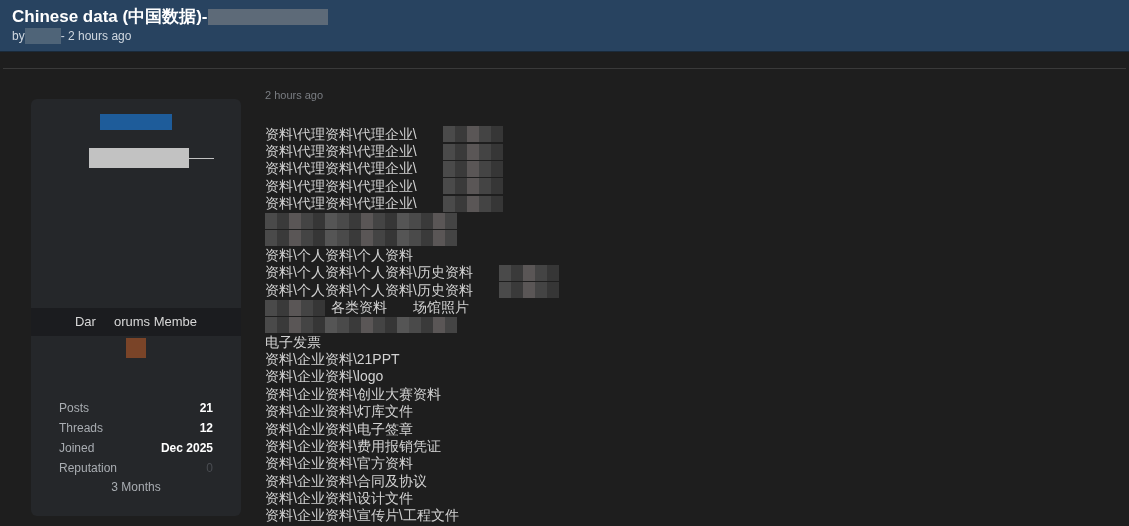  I want to click on stat-label: Threads, so click(81, 428).